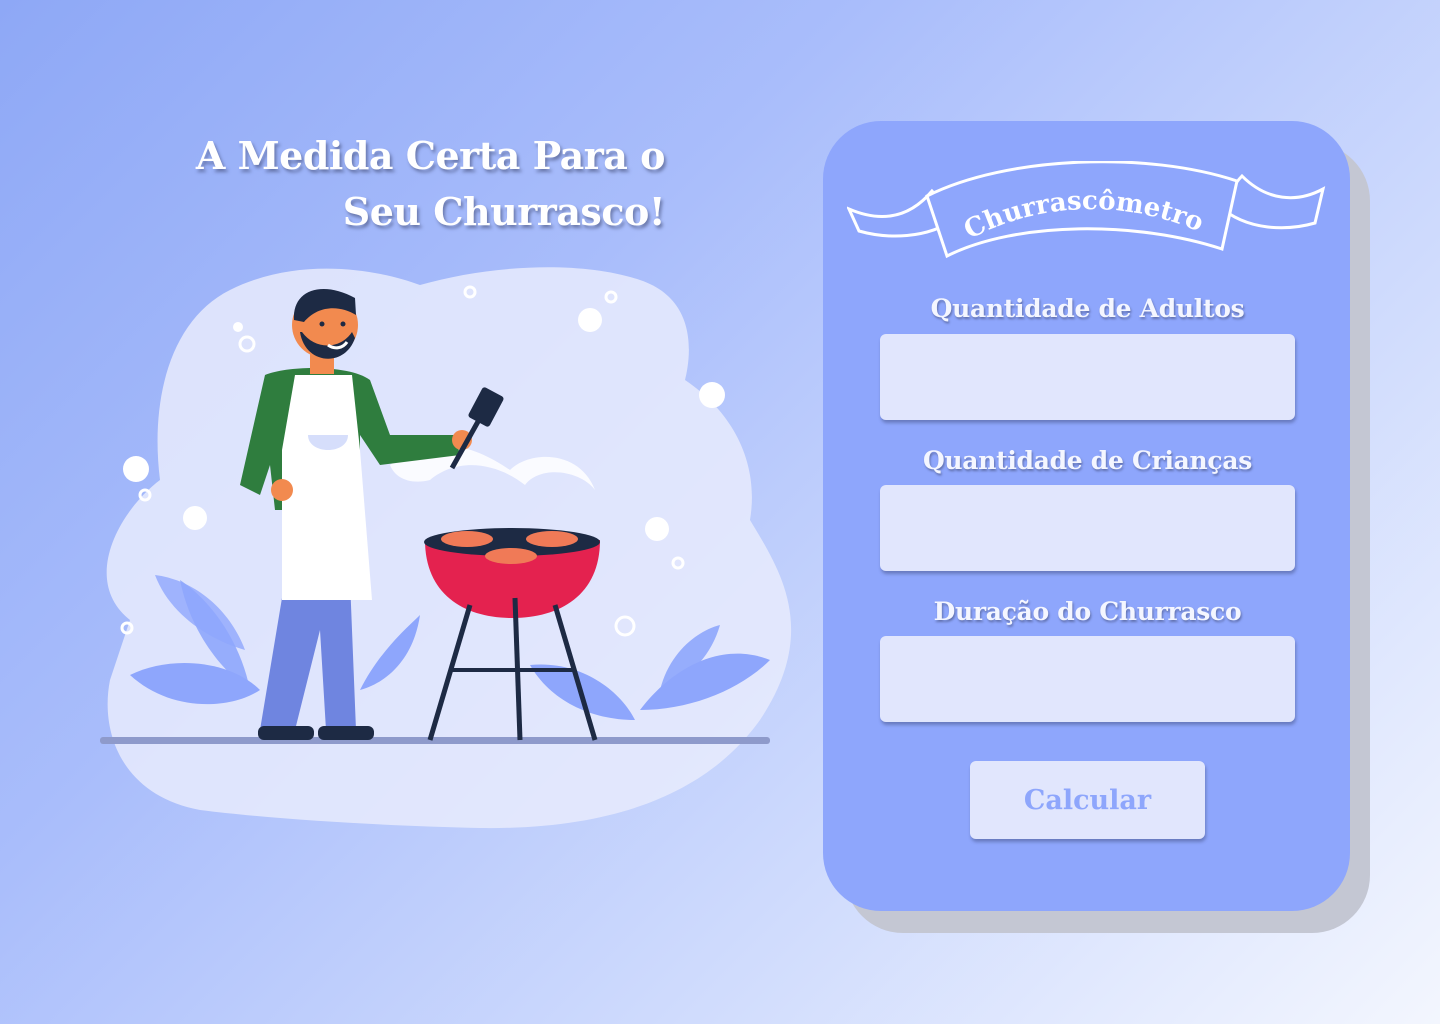 This screenshot has width=1440, height=1024. What do you see at coordinates (435, 740) in the screenshot?
I see `ground-line` at bounding box center [435, 740].